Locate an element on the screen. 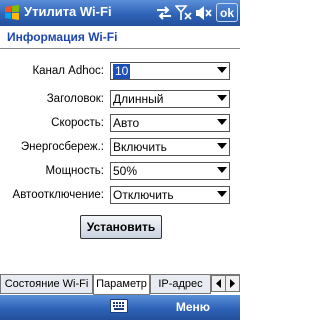 The width and height of the screenshot is (320, 320). keyboard-icon is located at coordinates (119, 306).